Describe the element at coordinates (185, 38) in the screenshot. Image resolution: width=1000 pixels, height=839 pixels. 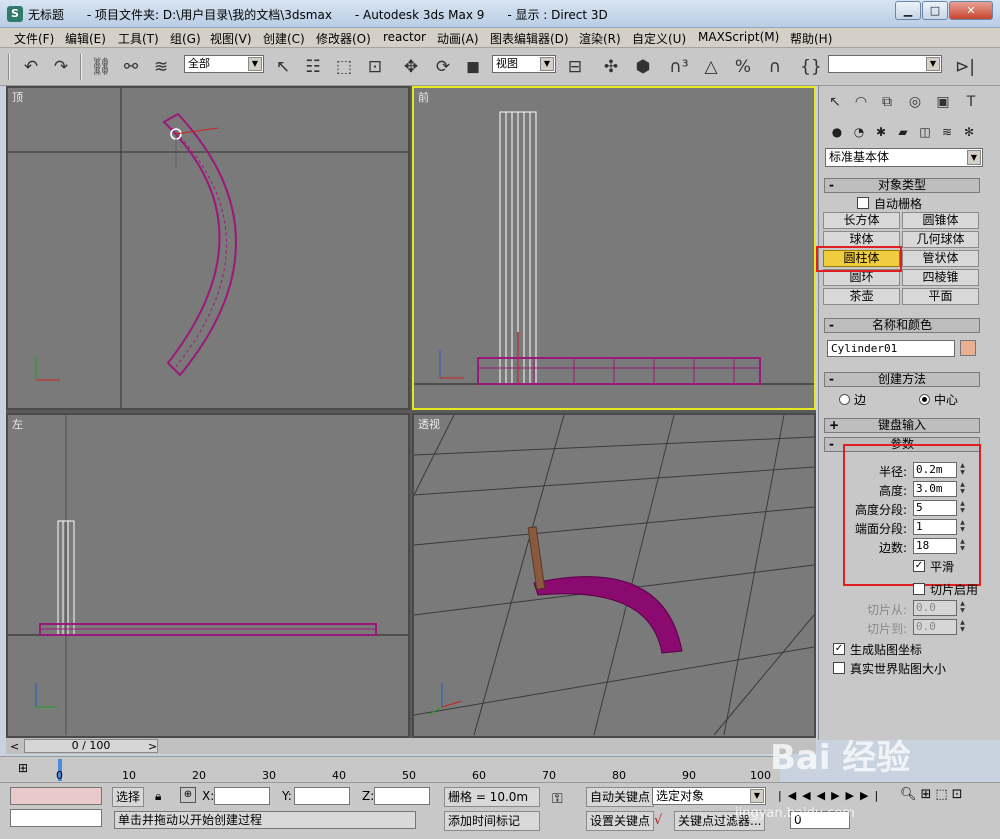
I see `menu-group: 组(G)` at that location.